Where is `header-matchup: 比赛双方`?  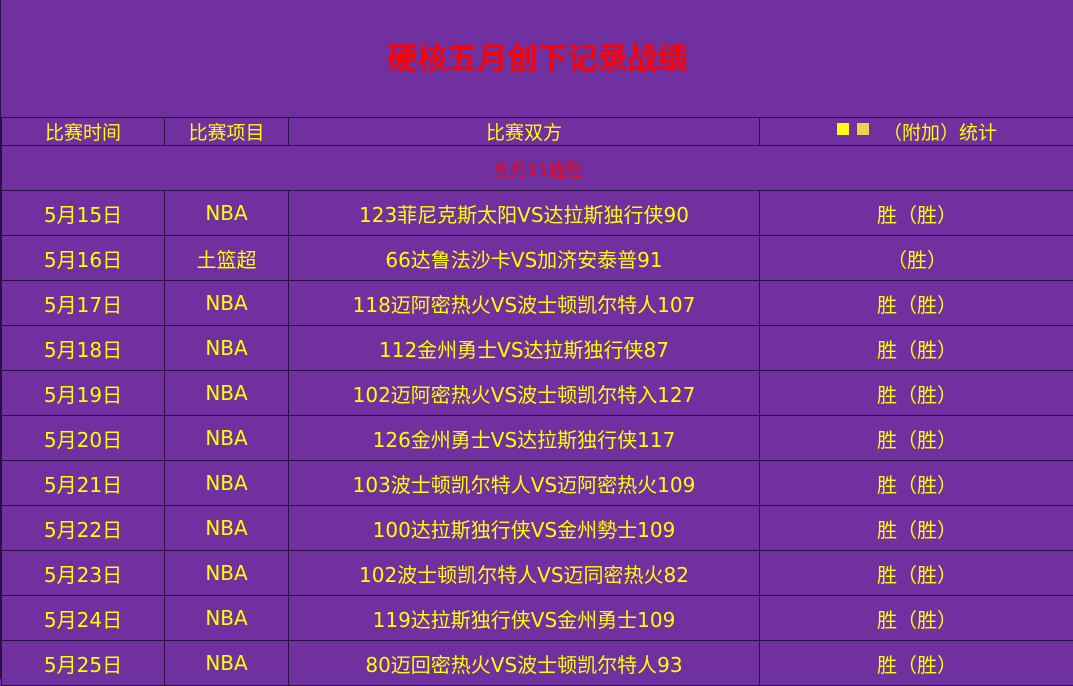 header-matchup: 比赛双方 is located at coordinates (524, 132).